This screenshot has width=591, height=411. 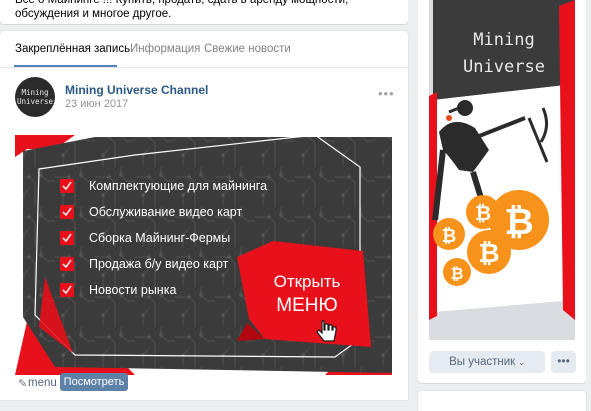 What do you see at coordinates (503, 40) in the screenshot?
I see `cover-title-line1: Mining` at bounding box center [503, 40].